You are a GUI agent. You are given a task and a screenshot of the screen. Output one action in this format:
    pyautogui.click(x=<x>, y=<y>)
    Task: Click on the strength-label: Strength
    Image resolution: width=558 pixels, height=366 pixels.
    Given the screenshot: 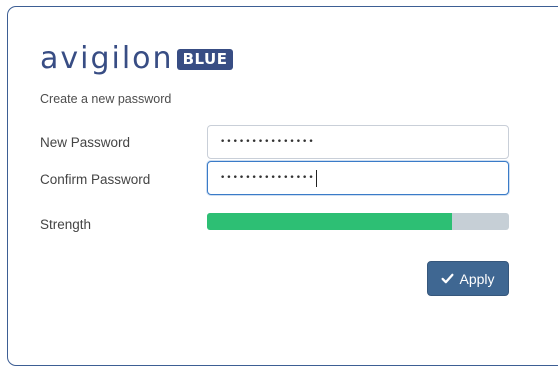 What is the action you would take?
    pyautogui.click(x=66, y=224)
    